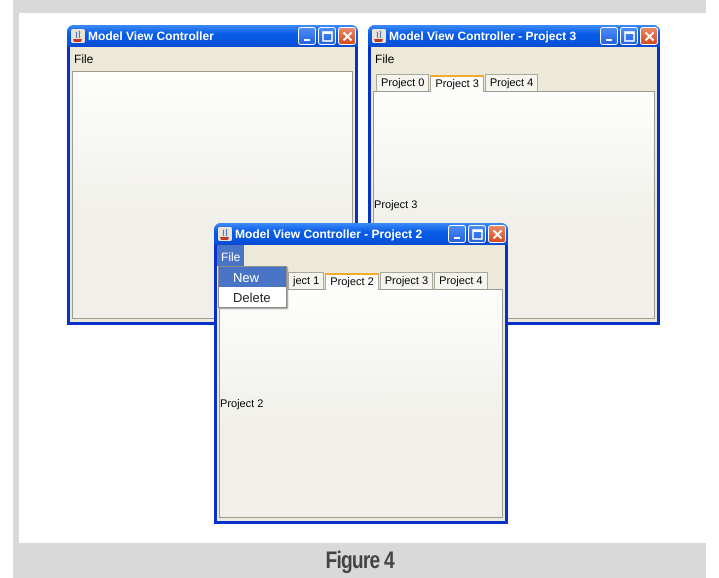 The height and width of the screenshot is (578, 719). What do you see at coordinates (306, 280) in the screenshot?
I see `tab: ject 1` at bounding box center [306, 280].